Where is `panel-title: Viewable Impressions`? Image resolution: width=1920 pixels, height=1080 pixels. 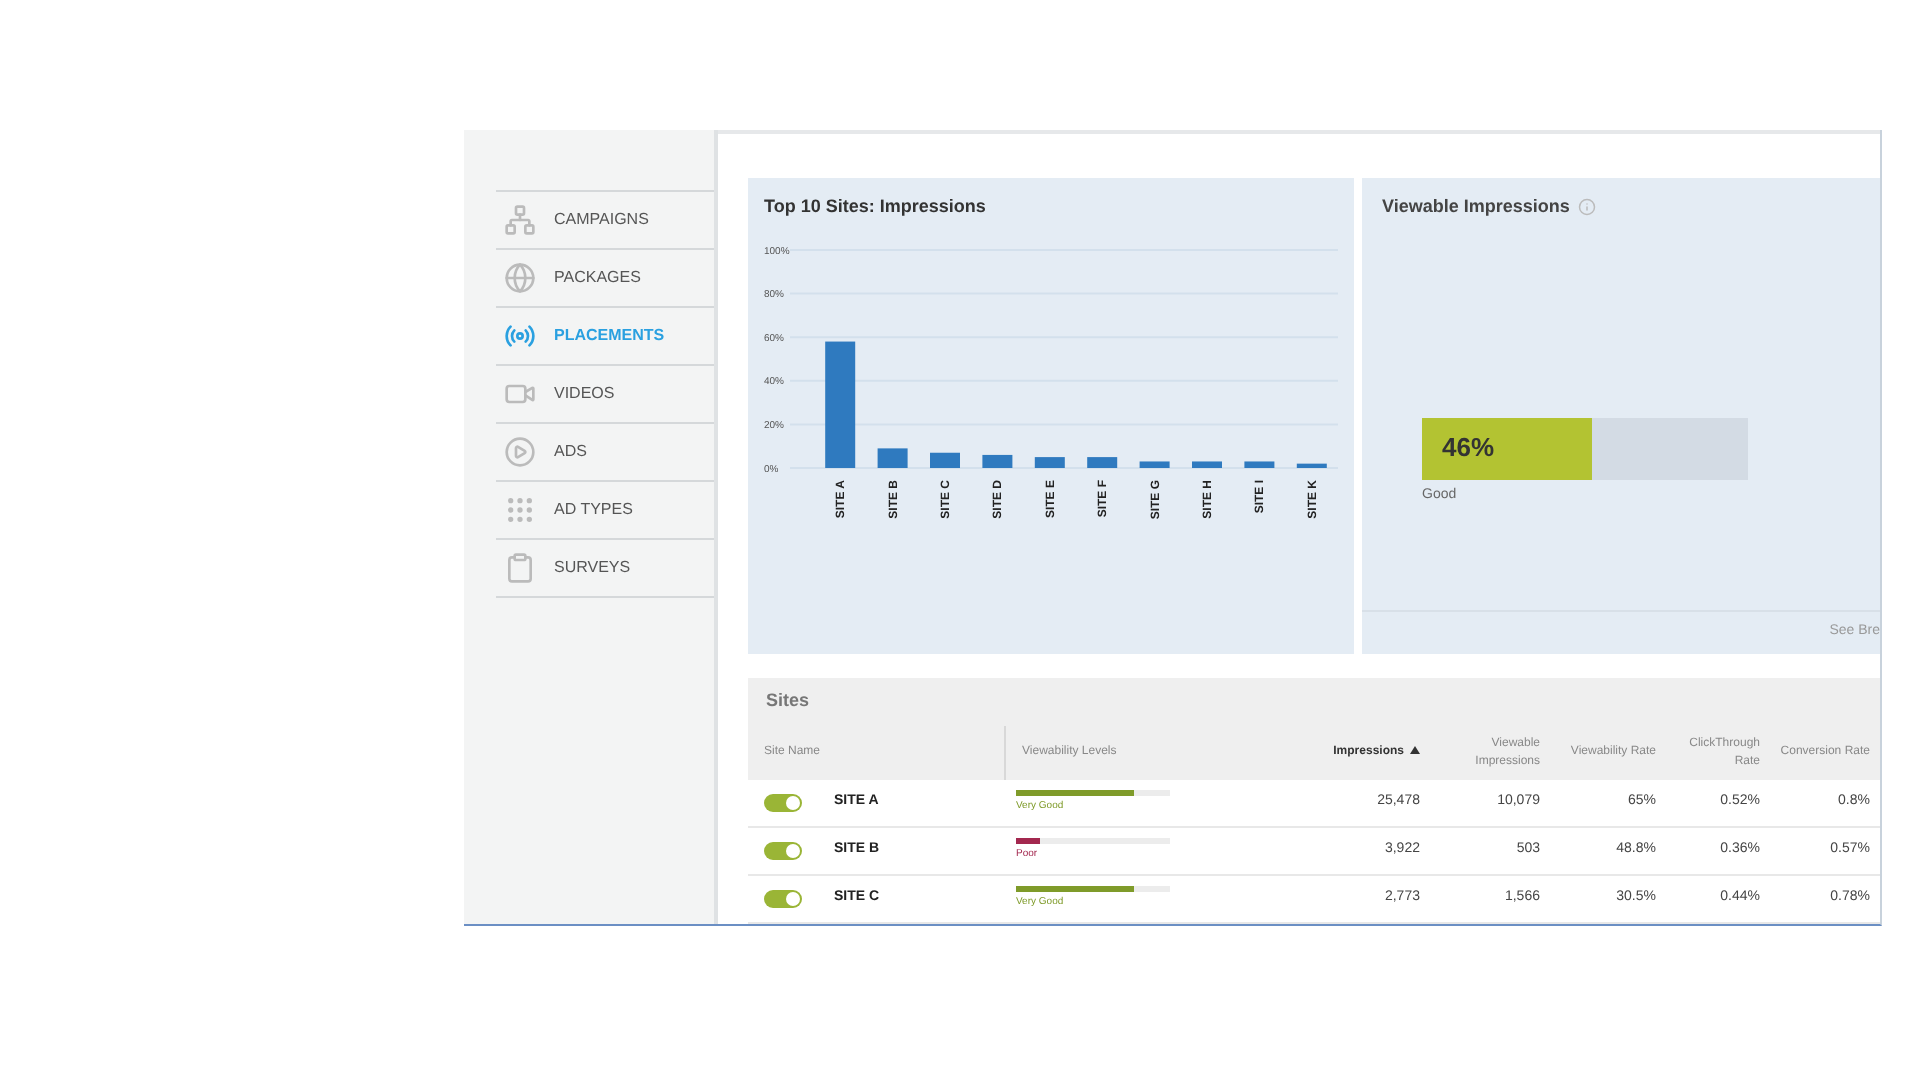 panel-title: Viewable Impressions is located at coordinates (1476, 207).